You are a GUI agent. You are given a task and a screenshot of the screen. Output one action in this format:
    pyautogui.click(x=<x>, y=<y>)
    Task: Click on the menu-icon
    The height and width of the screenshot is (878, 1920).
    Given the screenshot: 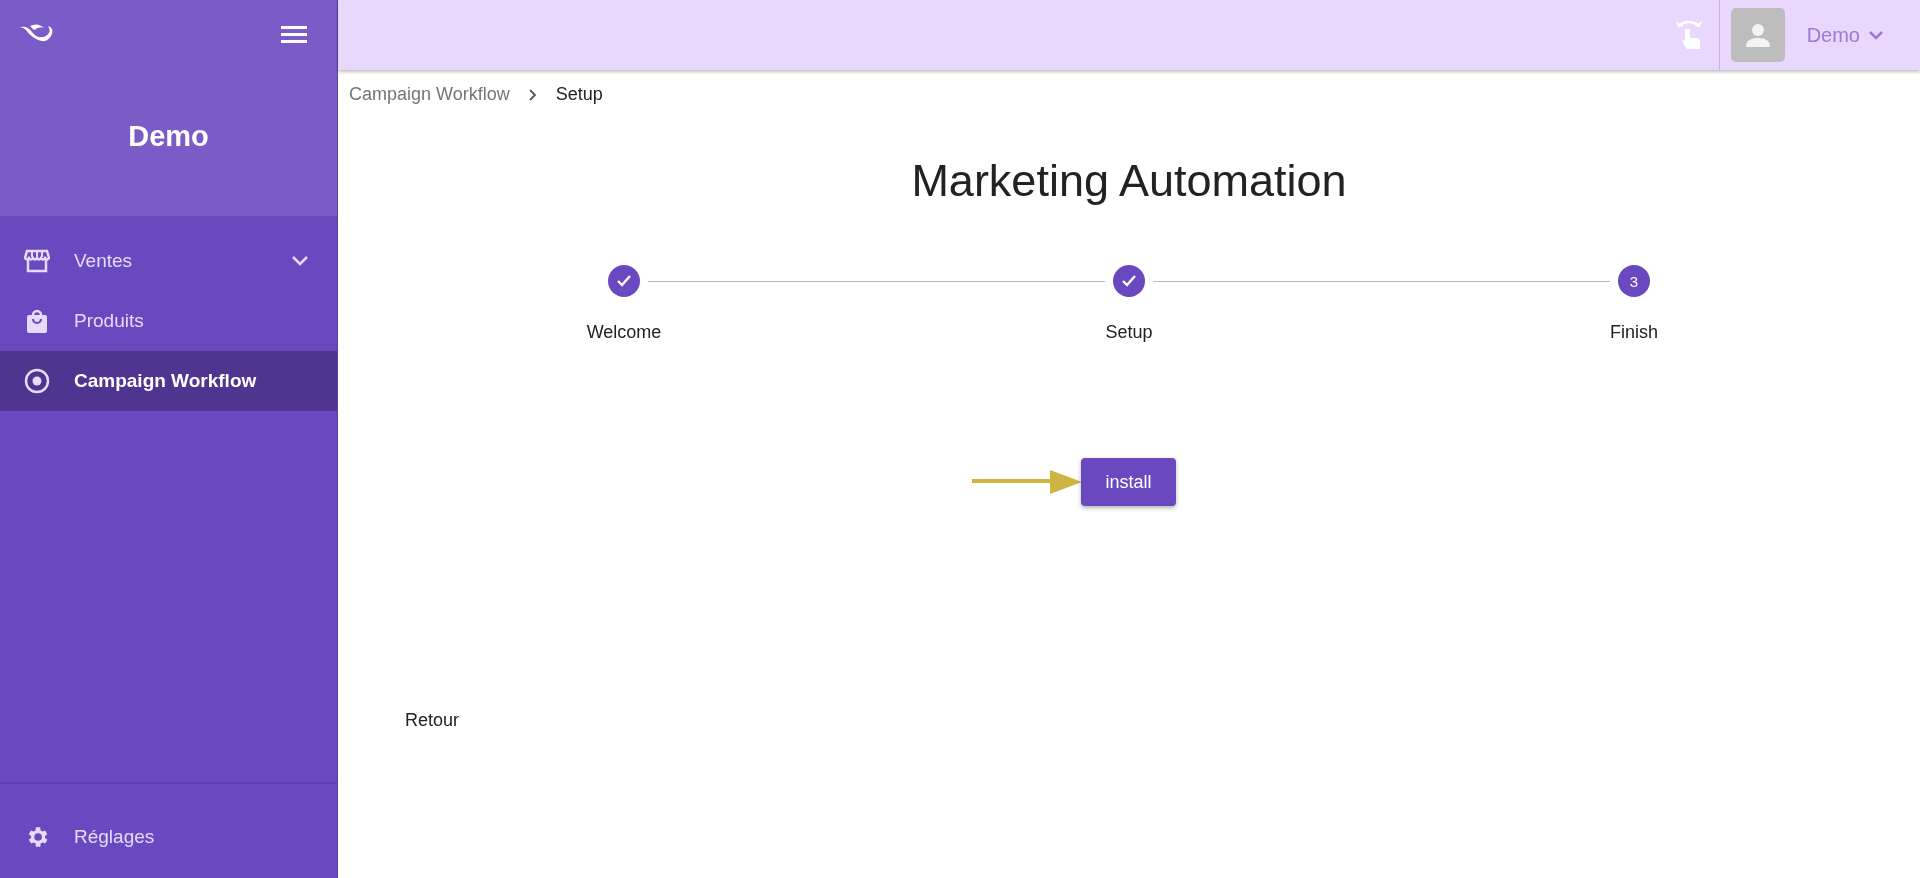 What is the action you would take?
    pyautogui.click(x=294, y=34)
    